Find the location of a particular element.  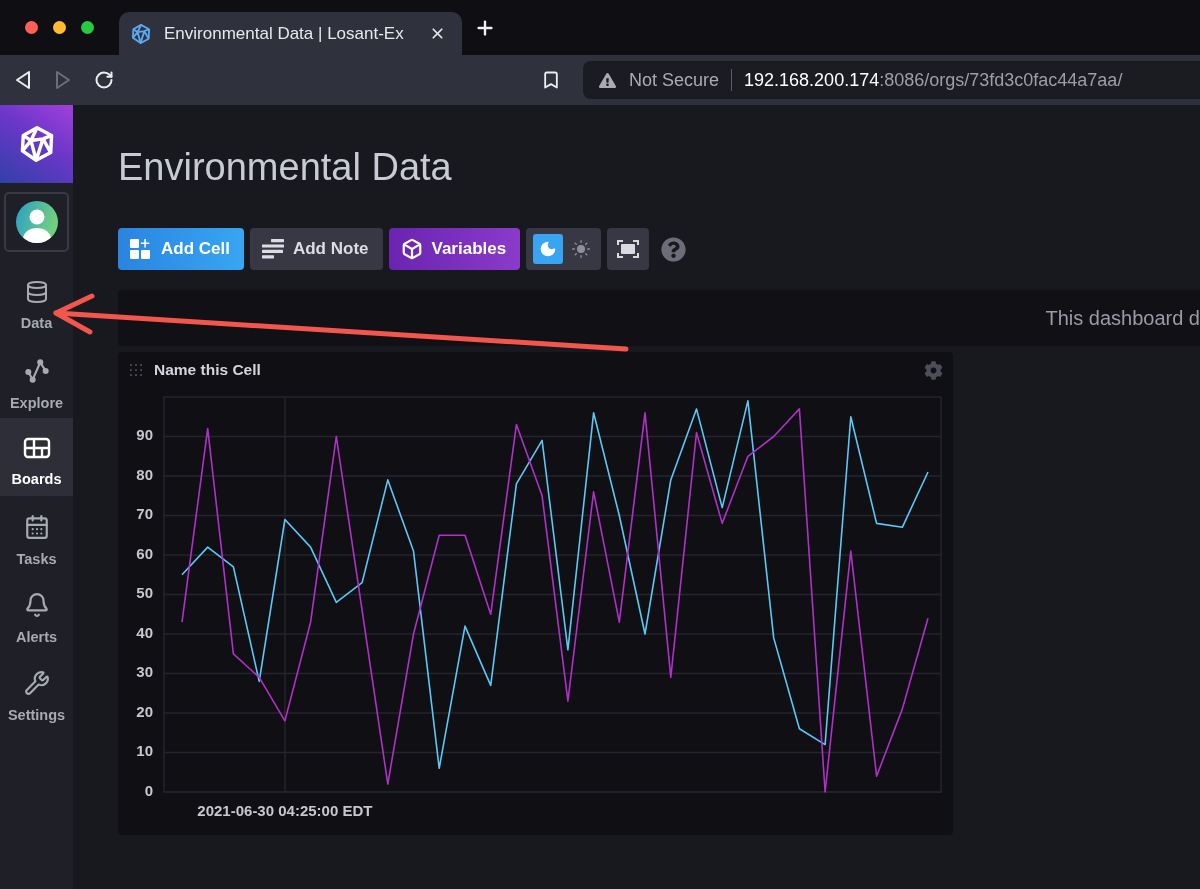

bookmark-icon is located at coordinates (551, 80).